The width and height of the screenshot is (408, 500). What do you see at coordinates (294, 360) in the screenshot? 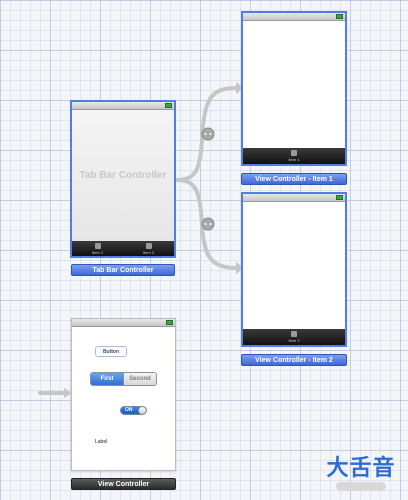
I see `item2-caption: View Controller - Item 2` at bounding box center [294, 360].